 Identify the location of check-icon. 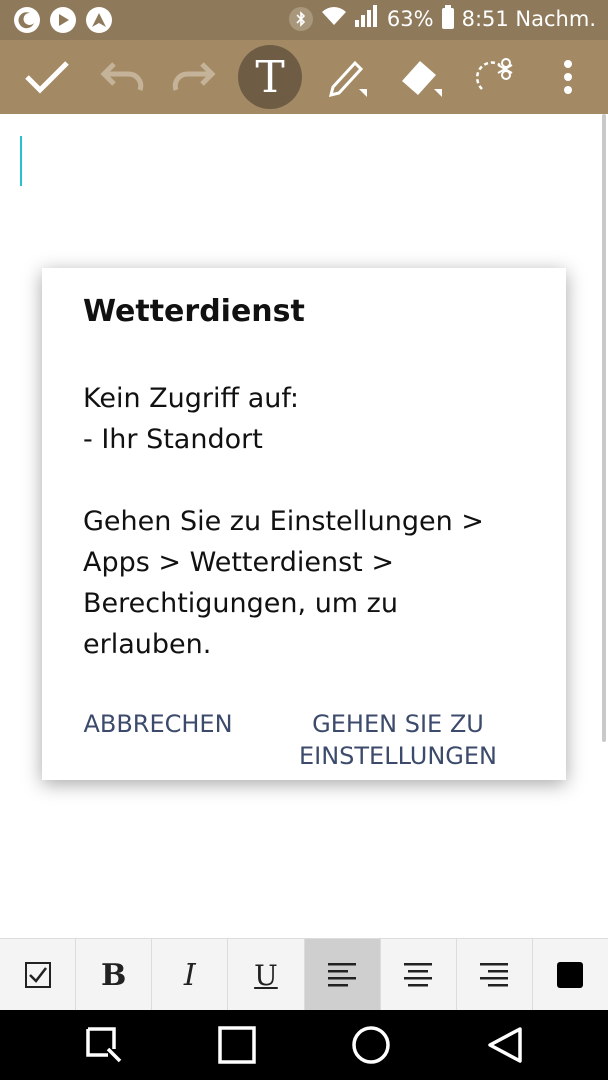
(47, 77).